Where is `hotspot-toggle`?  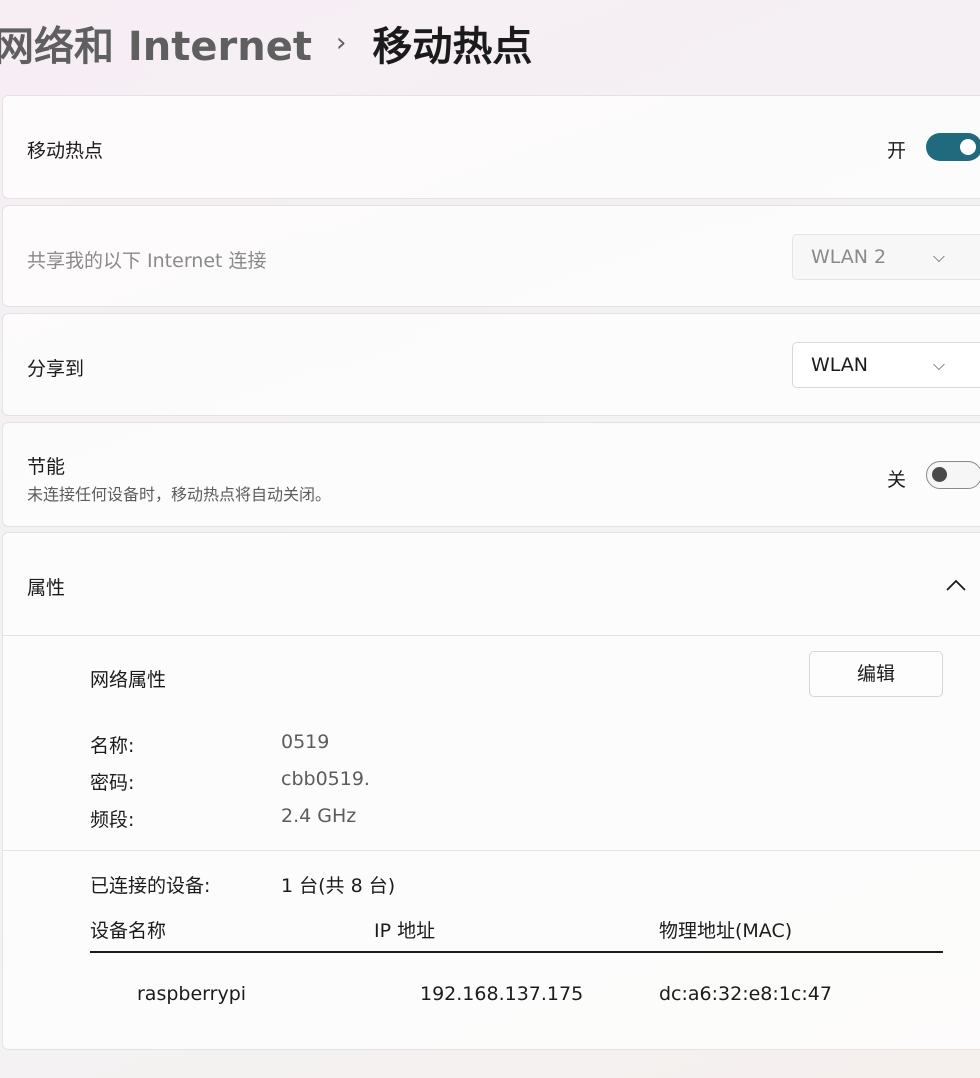 hotspot-toggle is located at coordinates (953, 147).